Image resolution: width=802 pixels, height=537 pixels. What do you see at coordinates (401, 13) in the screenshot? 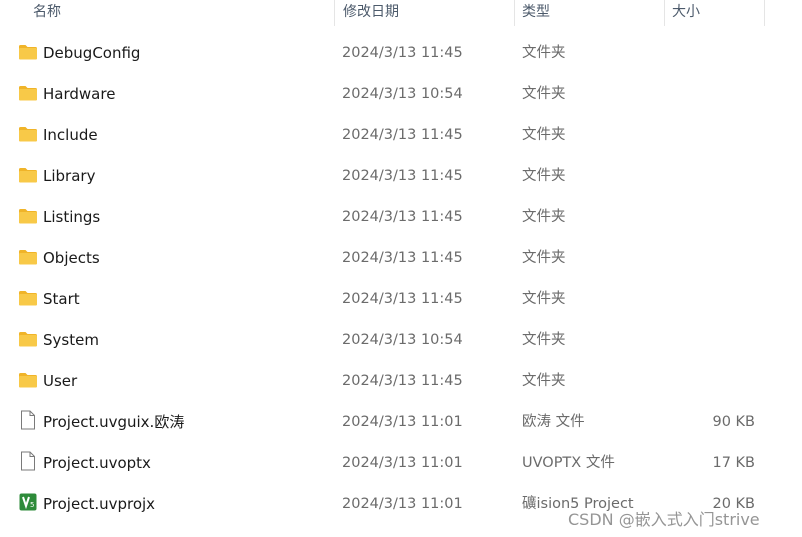
I see `column-header-bar: 名称 修改日期 类型 大小` at bounding box center [401, 13].